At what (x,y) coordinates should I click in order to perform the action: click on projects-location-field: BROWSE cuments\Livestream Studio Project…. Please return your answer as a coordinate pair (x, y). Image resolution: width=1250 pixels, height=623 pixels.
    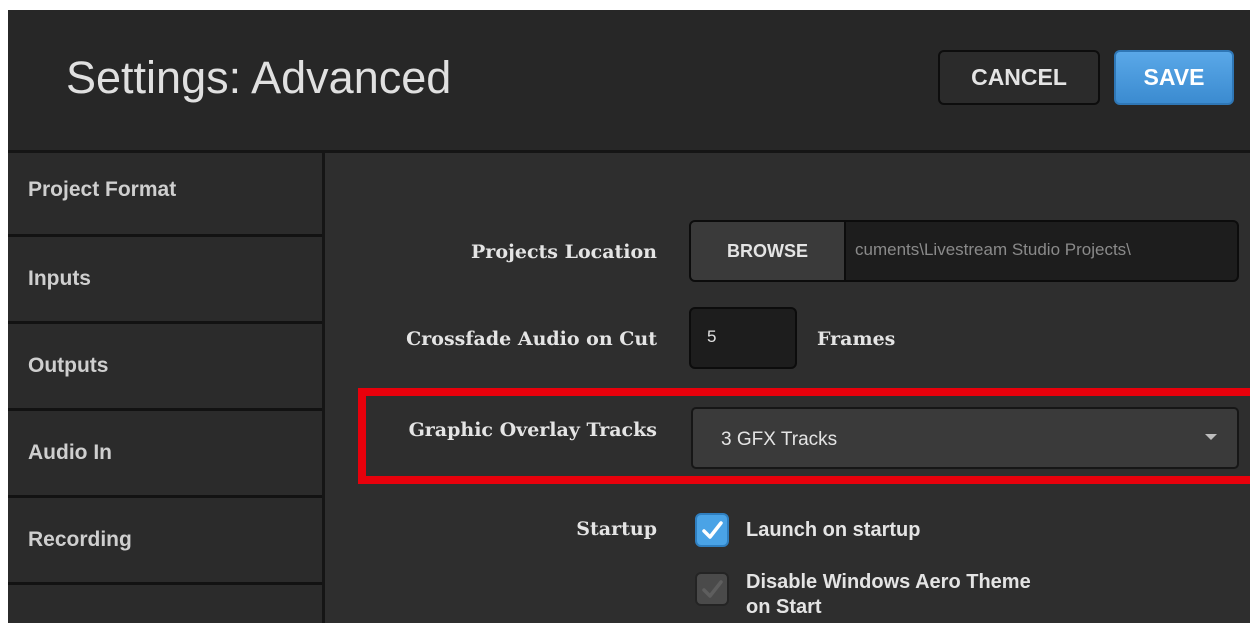
    Looking at the image, I should click on (964, 251).